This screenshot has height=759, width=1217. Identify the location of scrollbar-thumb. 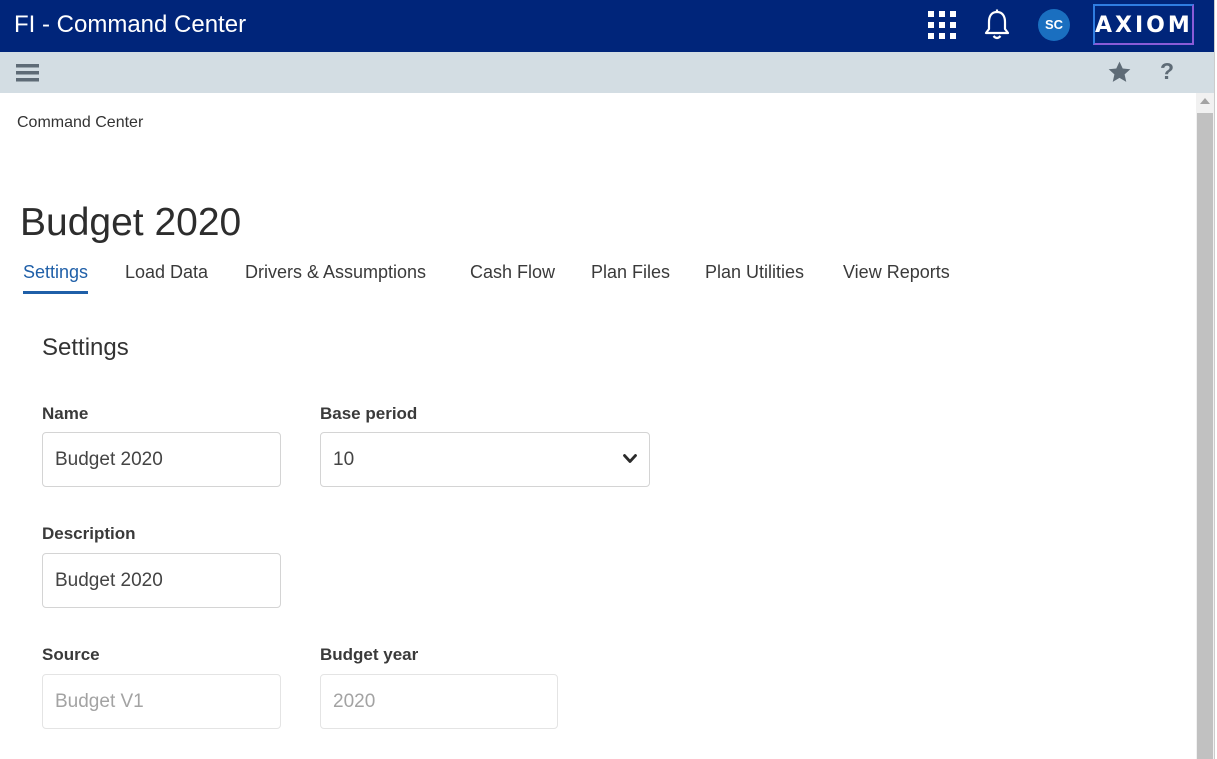
(1205, 436).